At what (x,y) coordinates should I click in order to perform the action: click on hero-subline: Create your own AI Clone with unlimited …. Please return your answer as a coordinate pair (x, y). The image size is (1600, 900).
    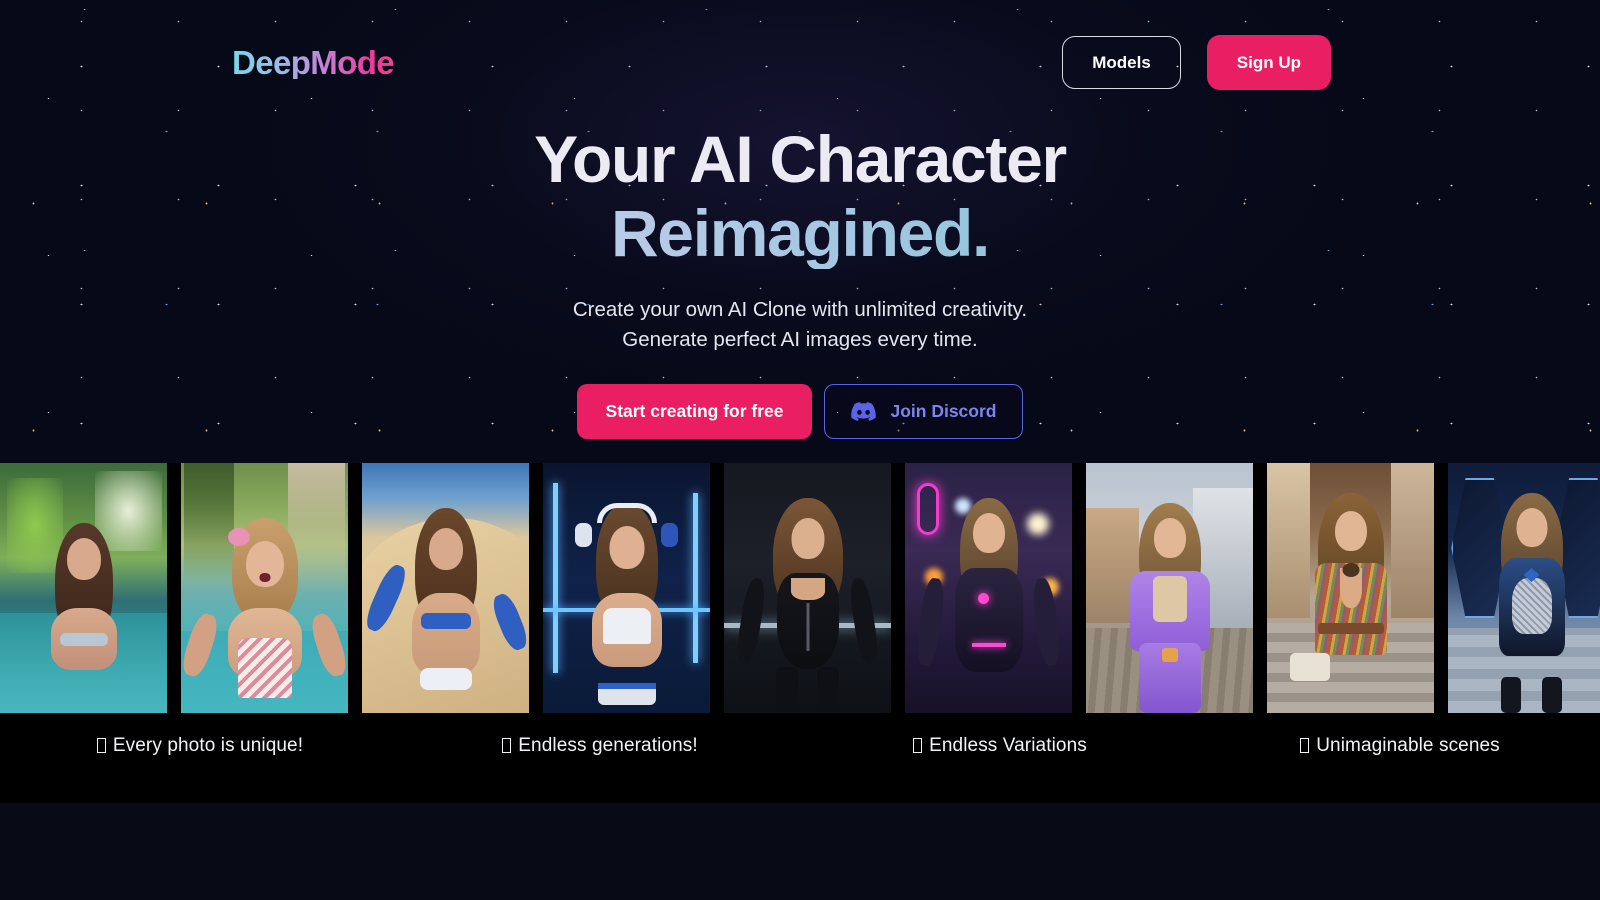
    Looking at the image, I should click on (800, 325).